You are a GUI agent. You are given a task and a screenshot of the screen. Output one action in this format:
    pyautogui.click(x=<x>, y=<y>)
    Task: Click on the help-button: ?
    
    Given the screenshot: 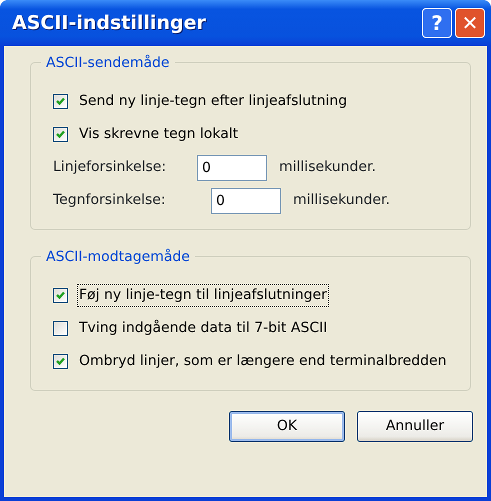 What is the action you would take?
    pyautogui.click(x=437, y=23)
    